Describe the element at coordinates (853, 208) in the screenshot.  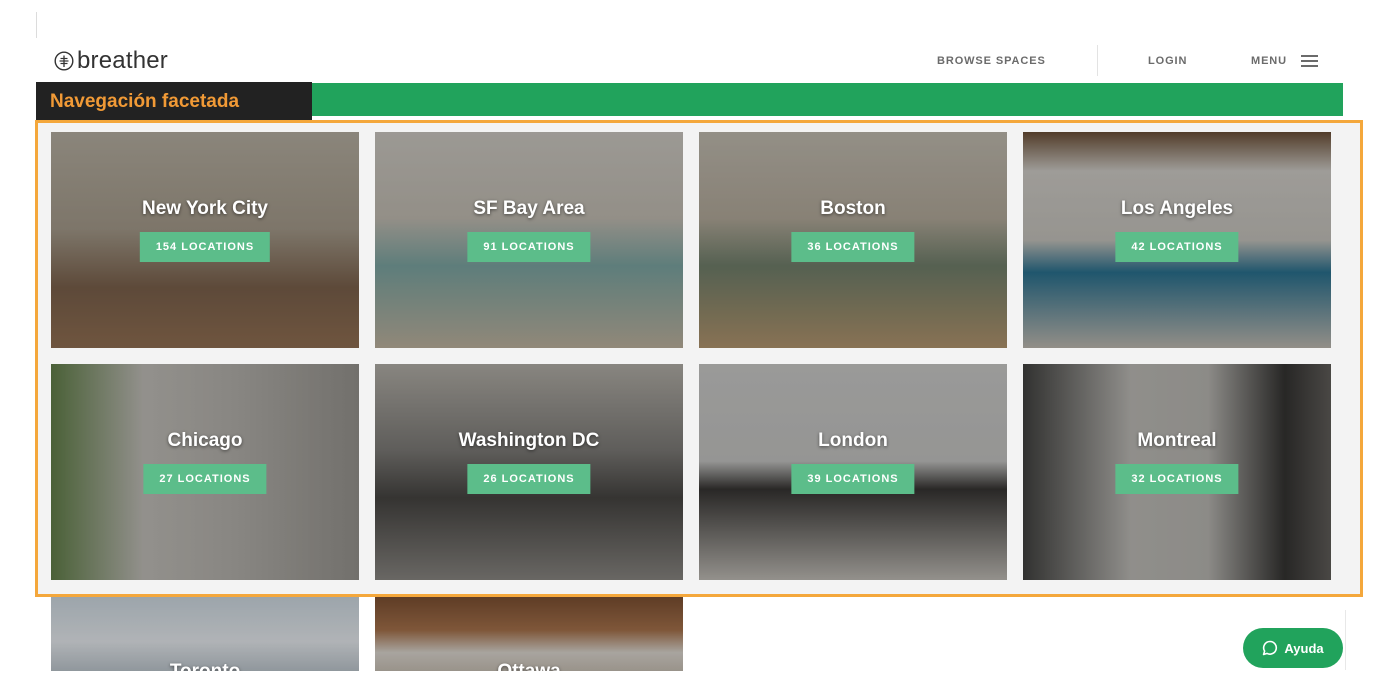
I see `city-name: Boston` at that location.